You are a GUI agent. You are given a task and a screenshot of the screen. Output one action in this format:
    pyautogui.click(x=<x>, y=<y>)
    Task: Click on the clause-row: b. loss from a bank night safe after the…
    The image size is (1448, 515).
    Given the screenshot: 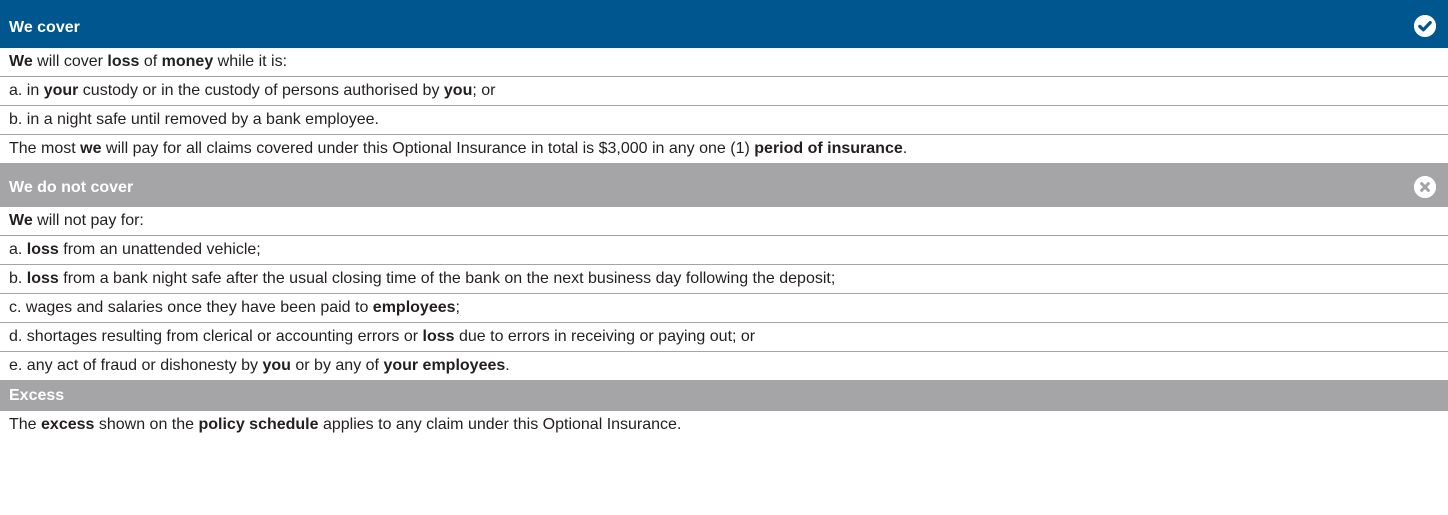 What is the action you would take?
    pyautogui.click(x=724, y=279)
    